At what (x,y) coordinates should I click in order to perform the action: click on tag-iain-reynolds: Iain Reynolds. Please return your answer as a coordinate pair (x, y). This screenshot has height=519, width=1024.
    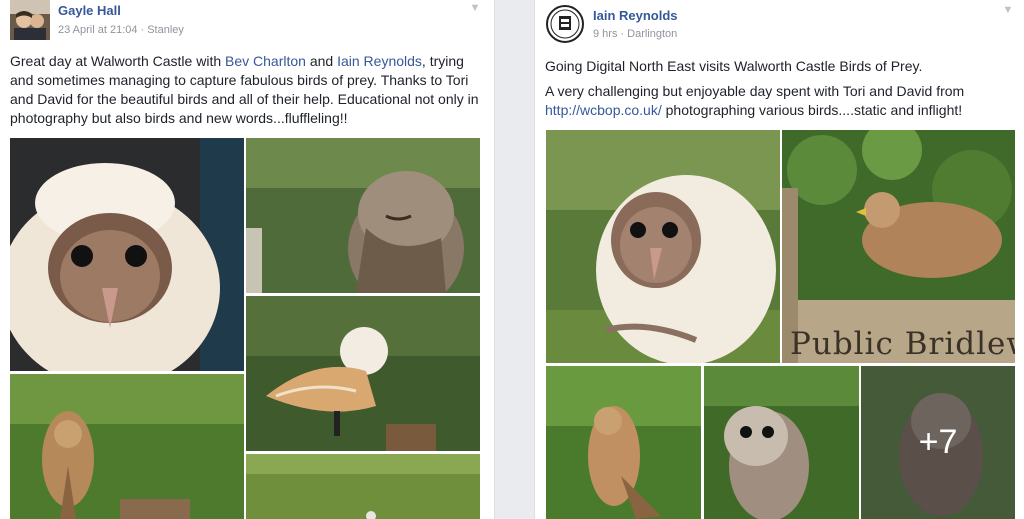
    Looking at the image, I should click on (379, 61).